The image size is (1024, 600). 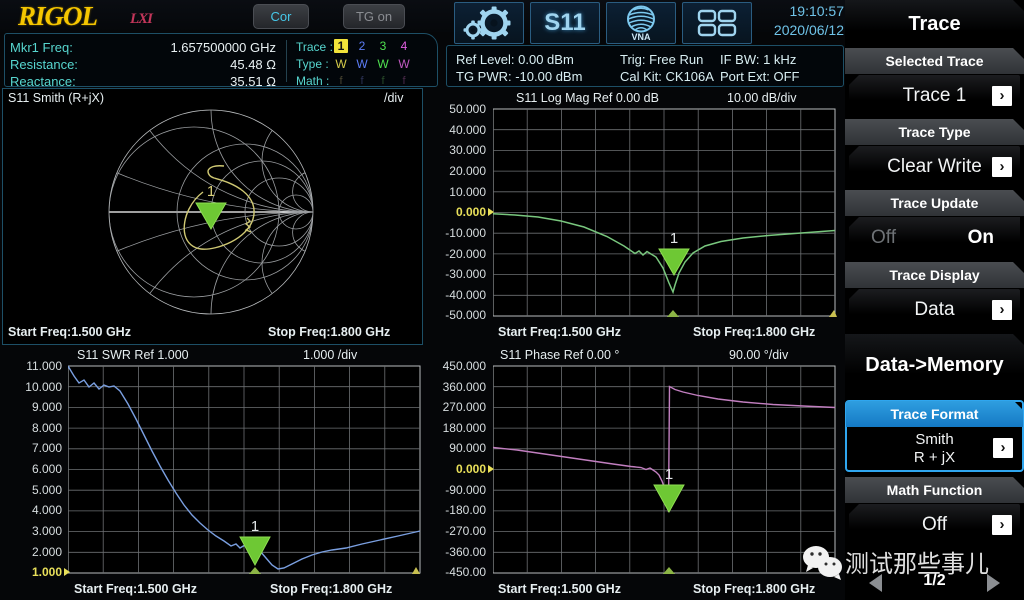 What do you see at coordinates (135, 589) in the screenshot?
I see `swr-start-freq: Start Freq:1.500 GHz` at bounding box center [135, 589].